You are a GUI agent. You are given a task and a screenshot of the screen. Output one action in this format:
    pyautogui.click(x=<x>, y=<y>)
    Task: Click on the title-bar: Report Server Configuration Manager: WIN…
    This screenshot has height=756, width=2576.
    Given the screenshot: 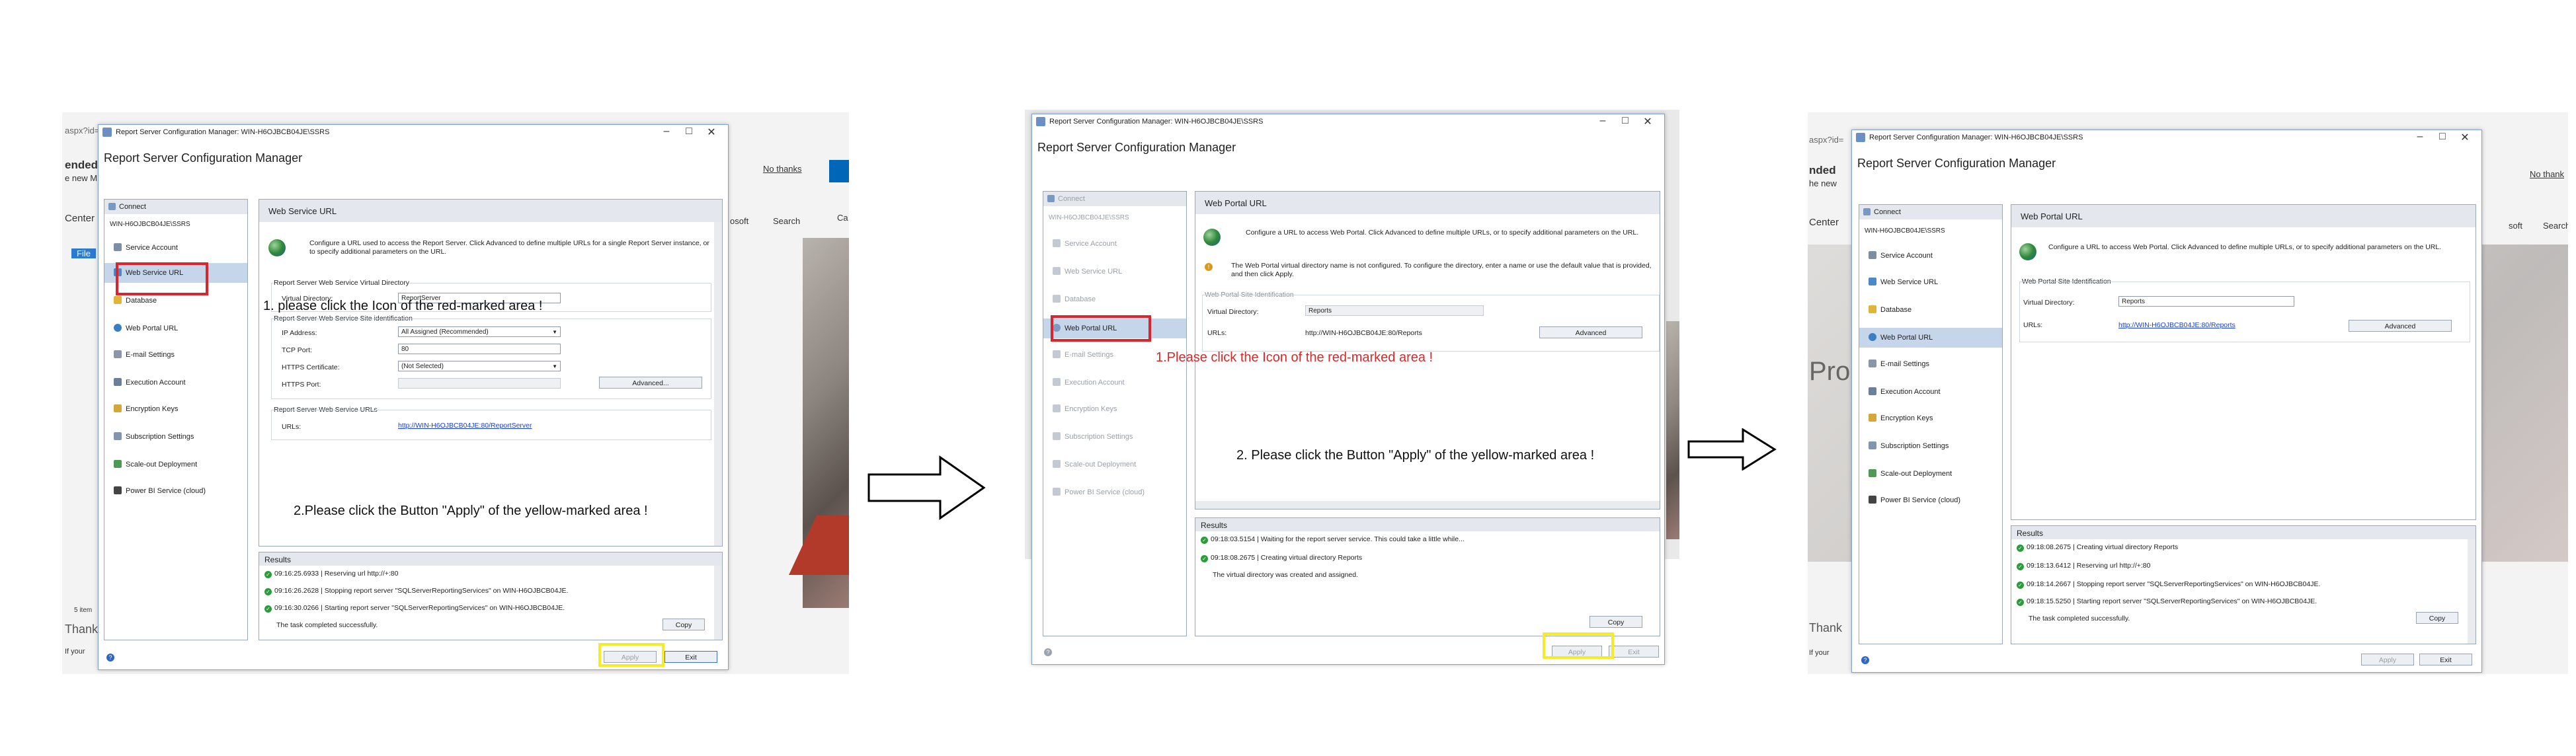 What is the action you would take?
    pyautogui.click(x=2166, y=137)
    